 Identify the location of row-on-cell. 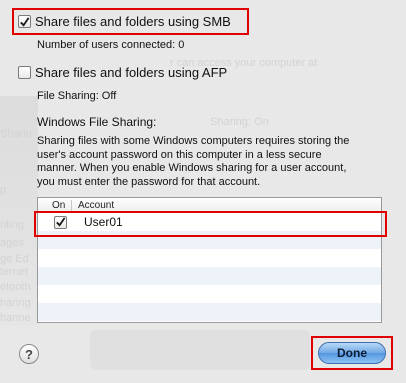
(55, 222).